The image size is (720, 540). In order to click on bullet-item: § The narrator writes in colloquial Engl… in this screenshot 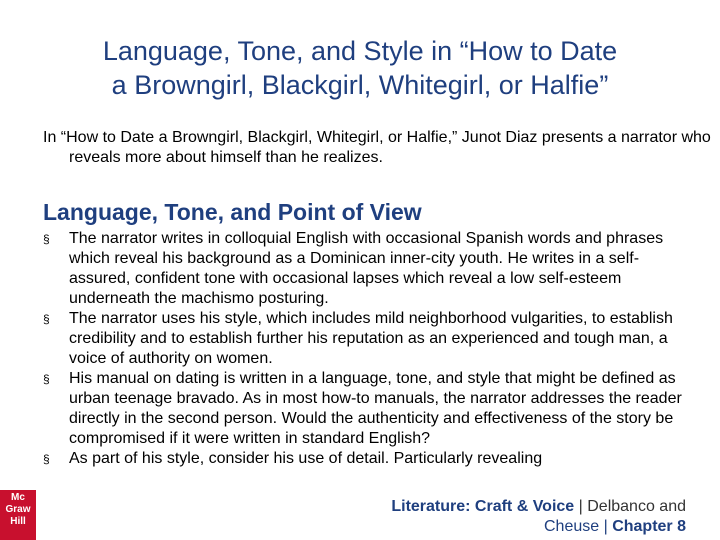, I will do `click(368, 269)`.